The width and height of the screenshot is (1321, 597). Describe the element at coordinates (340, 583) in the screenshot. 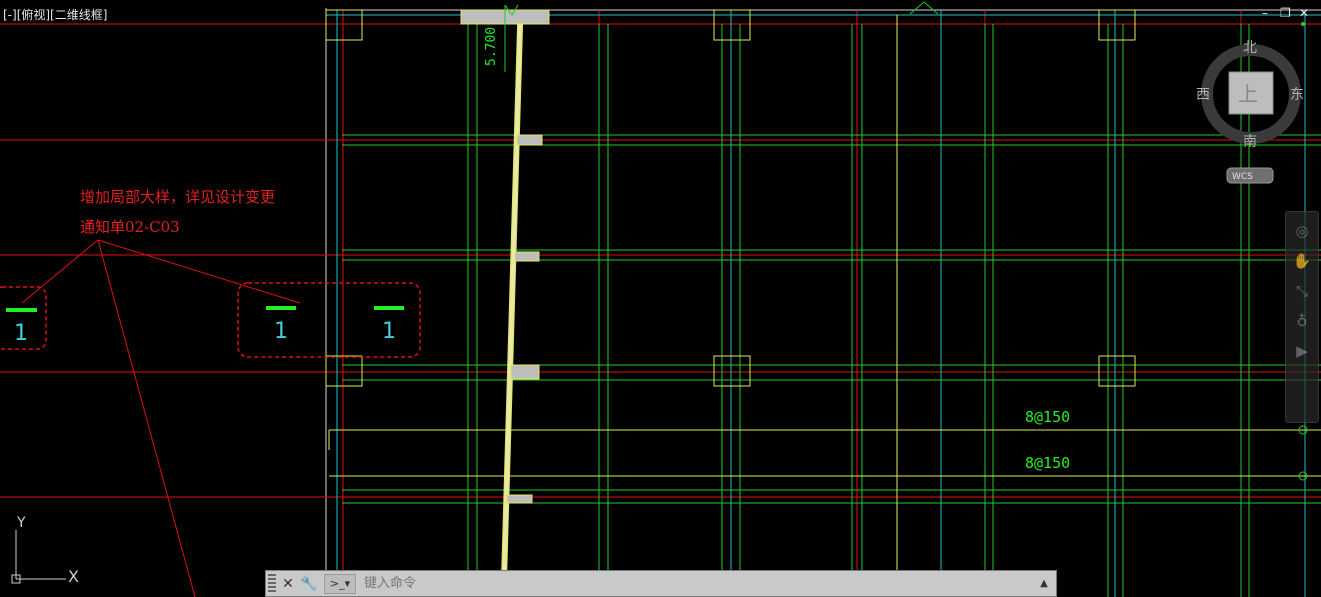

I see `command-prompt-icon: >_▾` at that location.